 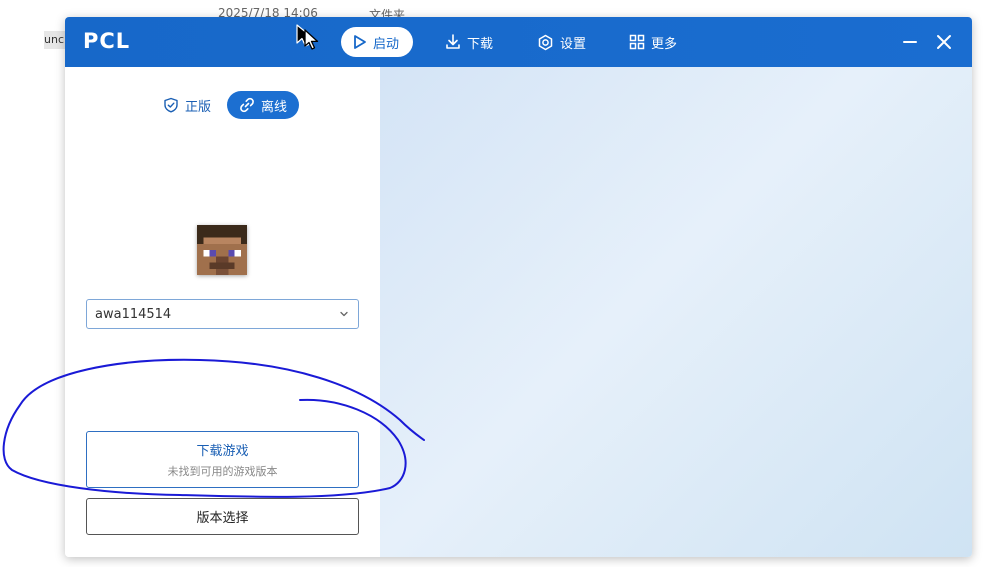 What do you see at coordinates (133, 314) in the screenshot?
I see `username-value: awa114514` at bounding box center [133, 314].